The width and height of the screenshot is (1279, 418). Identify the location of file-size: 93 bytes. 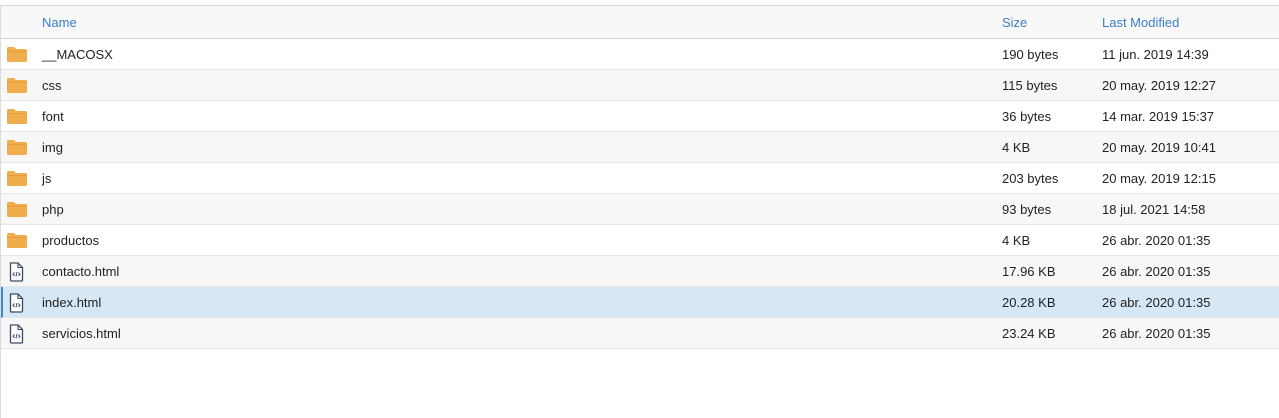
(1027, 209).